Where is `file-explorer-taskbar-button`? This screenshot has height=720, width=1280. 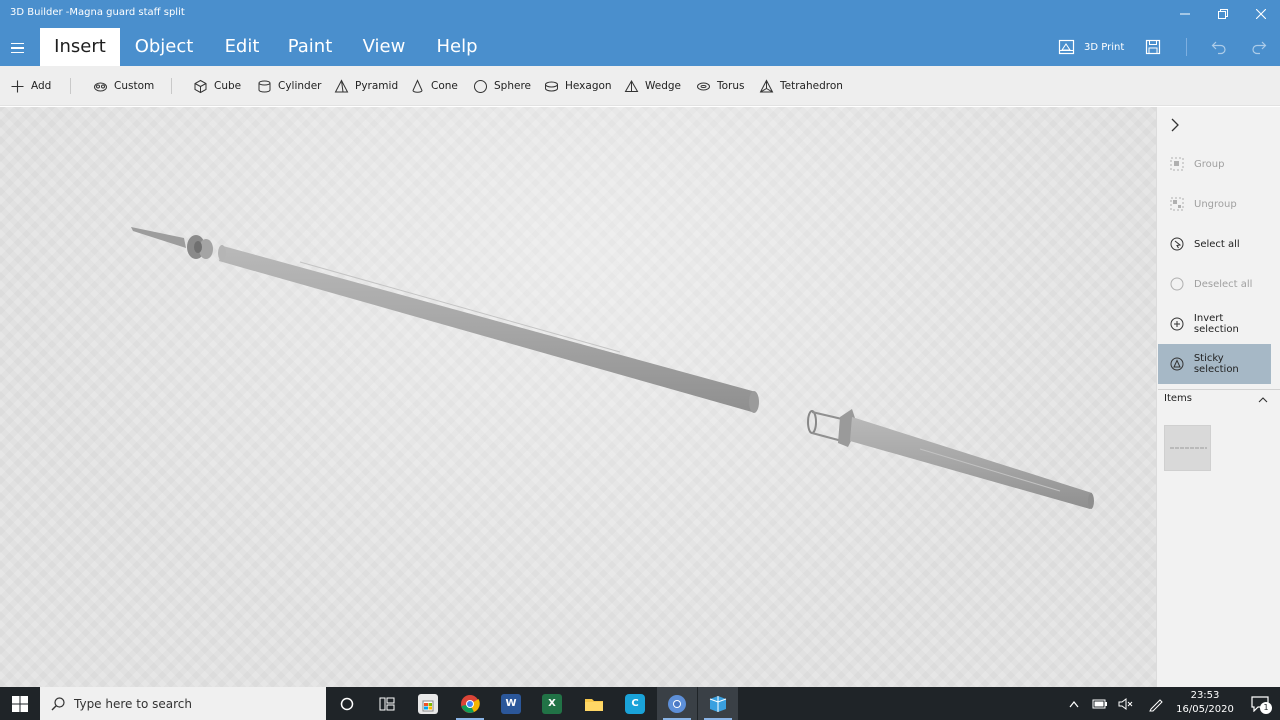 file-explorer-taskbar-button is located at coordinates (594, 703).